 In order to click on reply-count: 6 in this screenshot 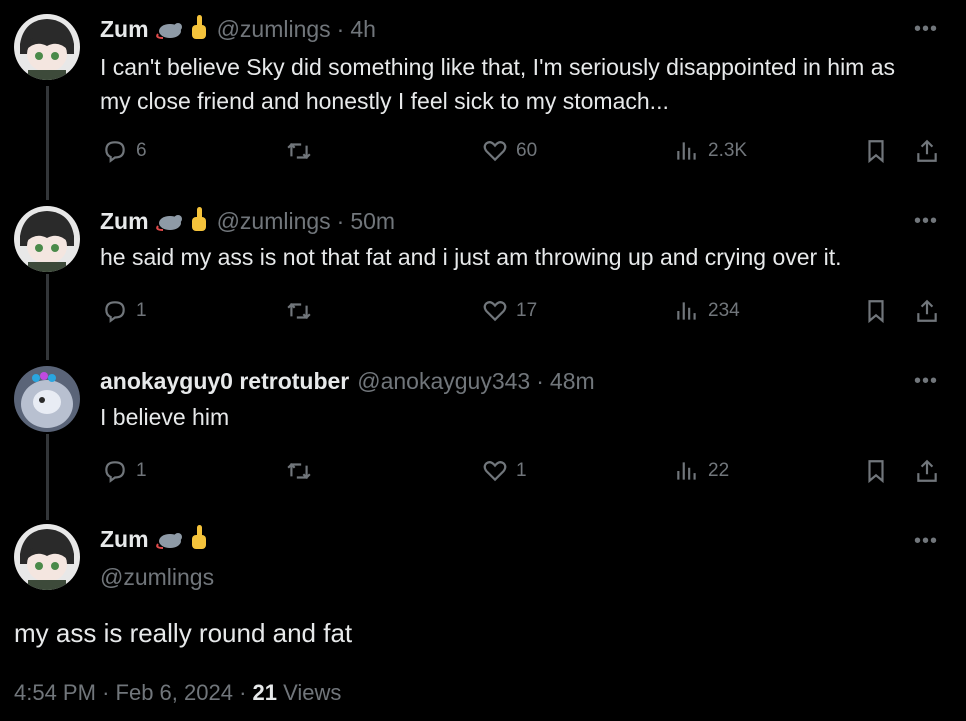, I will do `click(141, 150)`.